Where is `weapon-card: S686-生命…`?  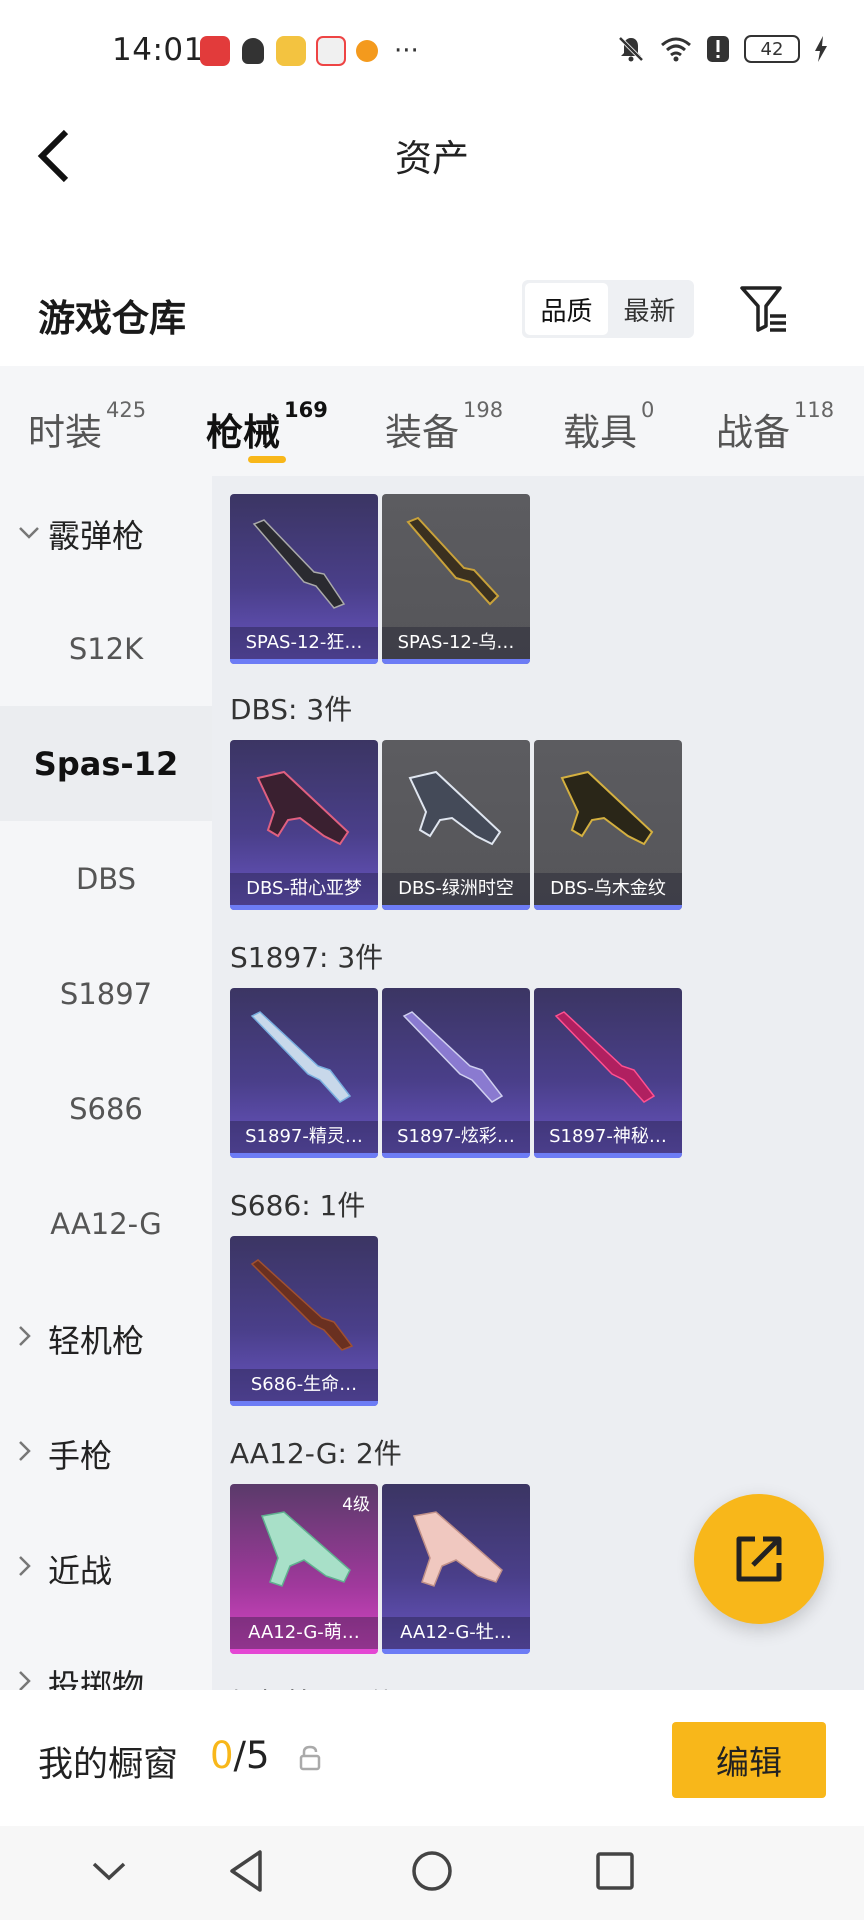 weapon-card: S686-生命… is located at coordinates (304, 1321).